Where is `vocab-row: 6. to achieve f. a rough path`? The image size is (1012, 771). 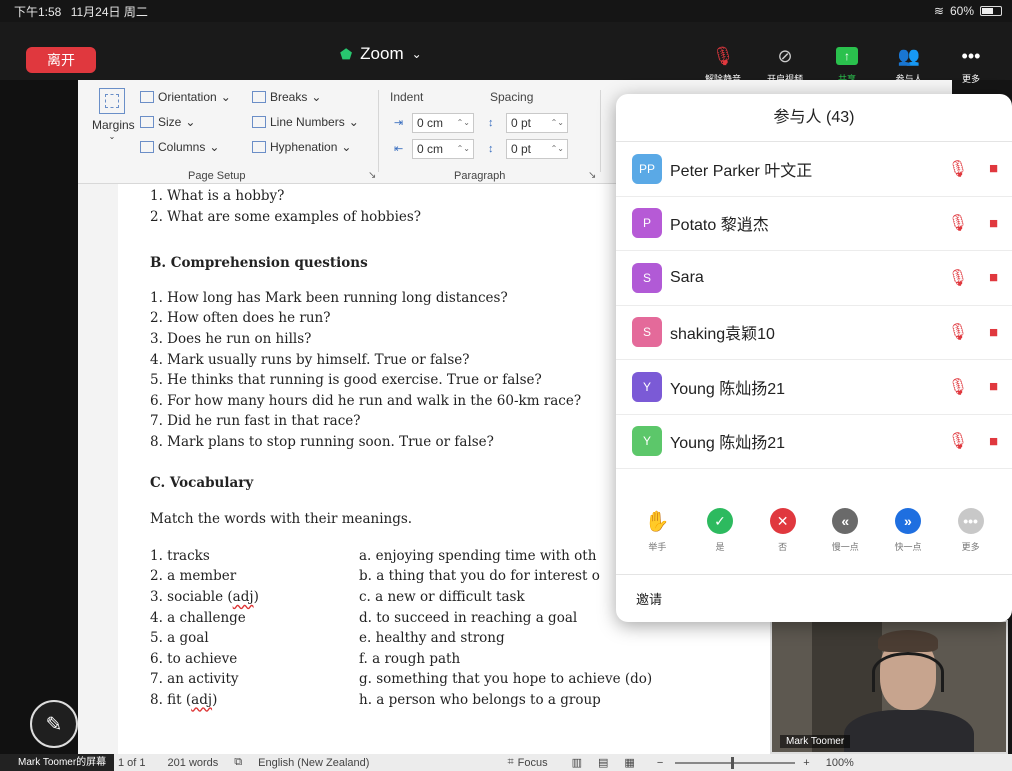 vocab-row: 6. to achieve f. a rough path is located at coordinates (401, 659).